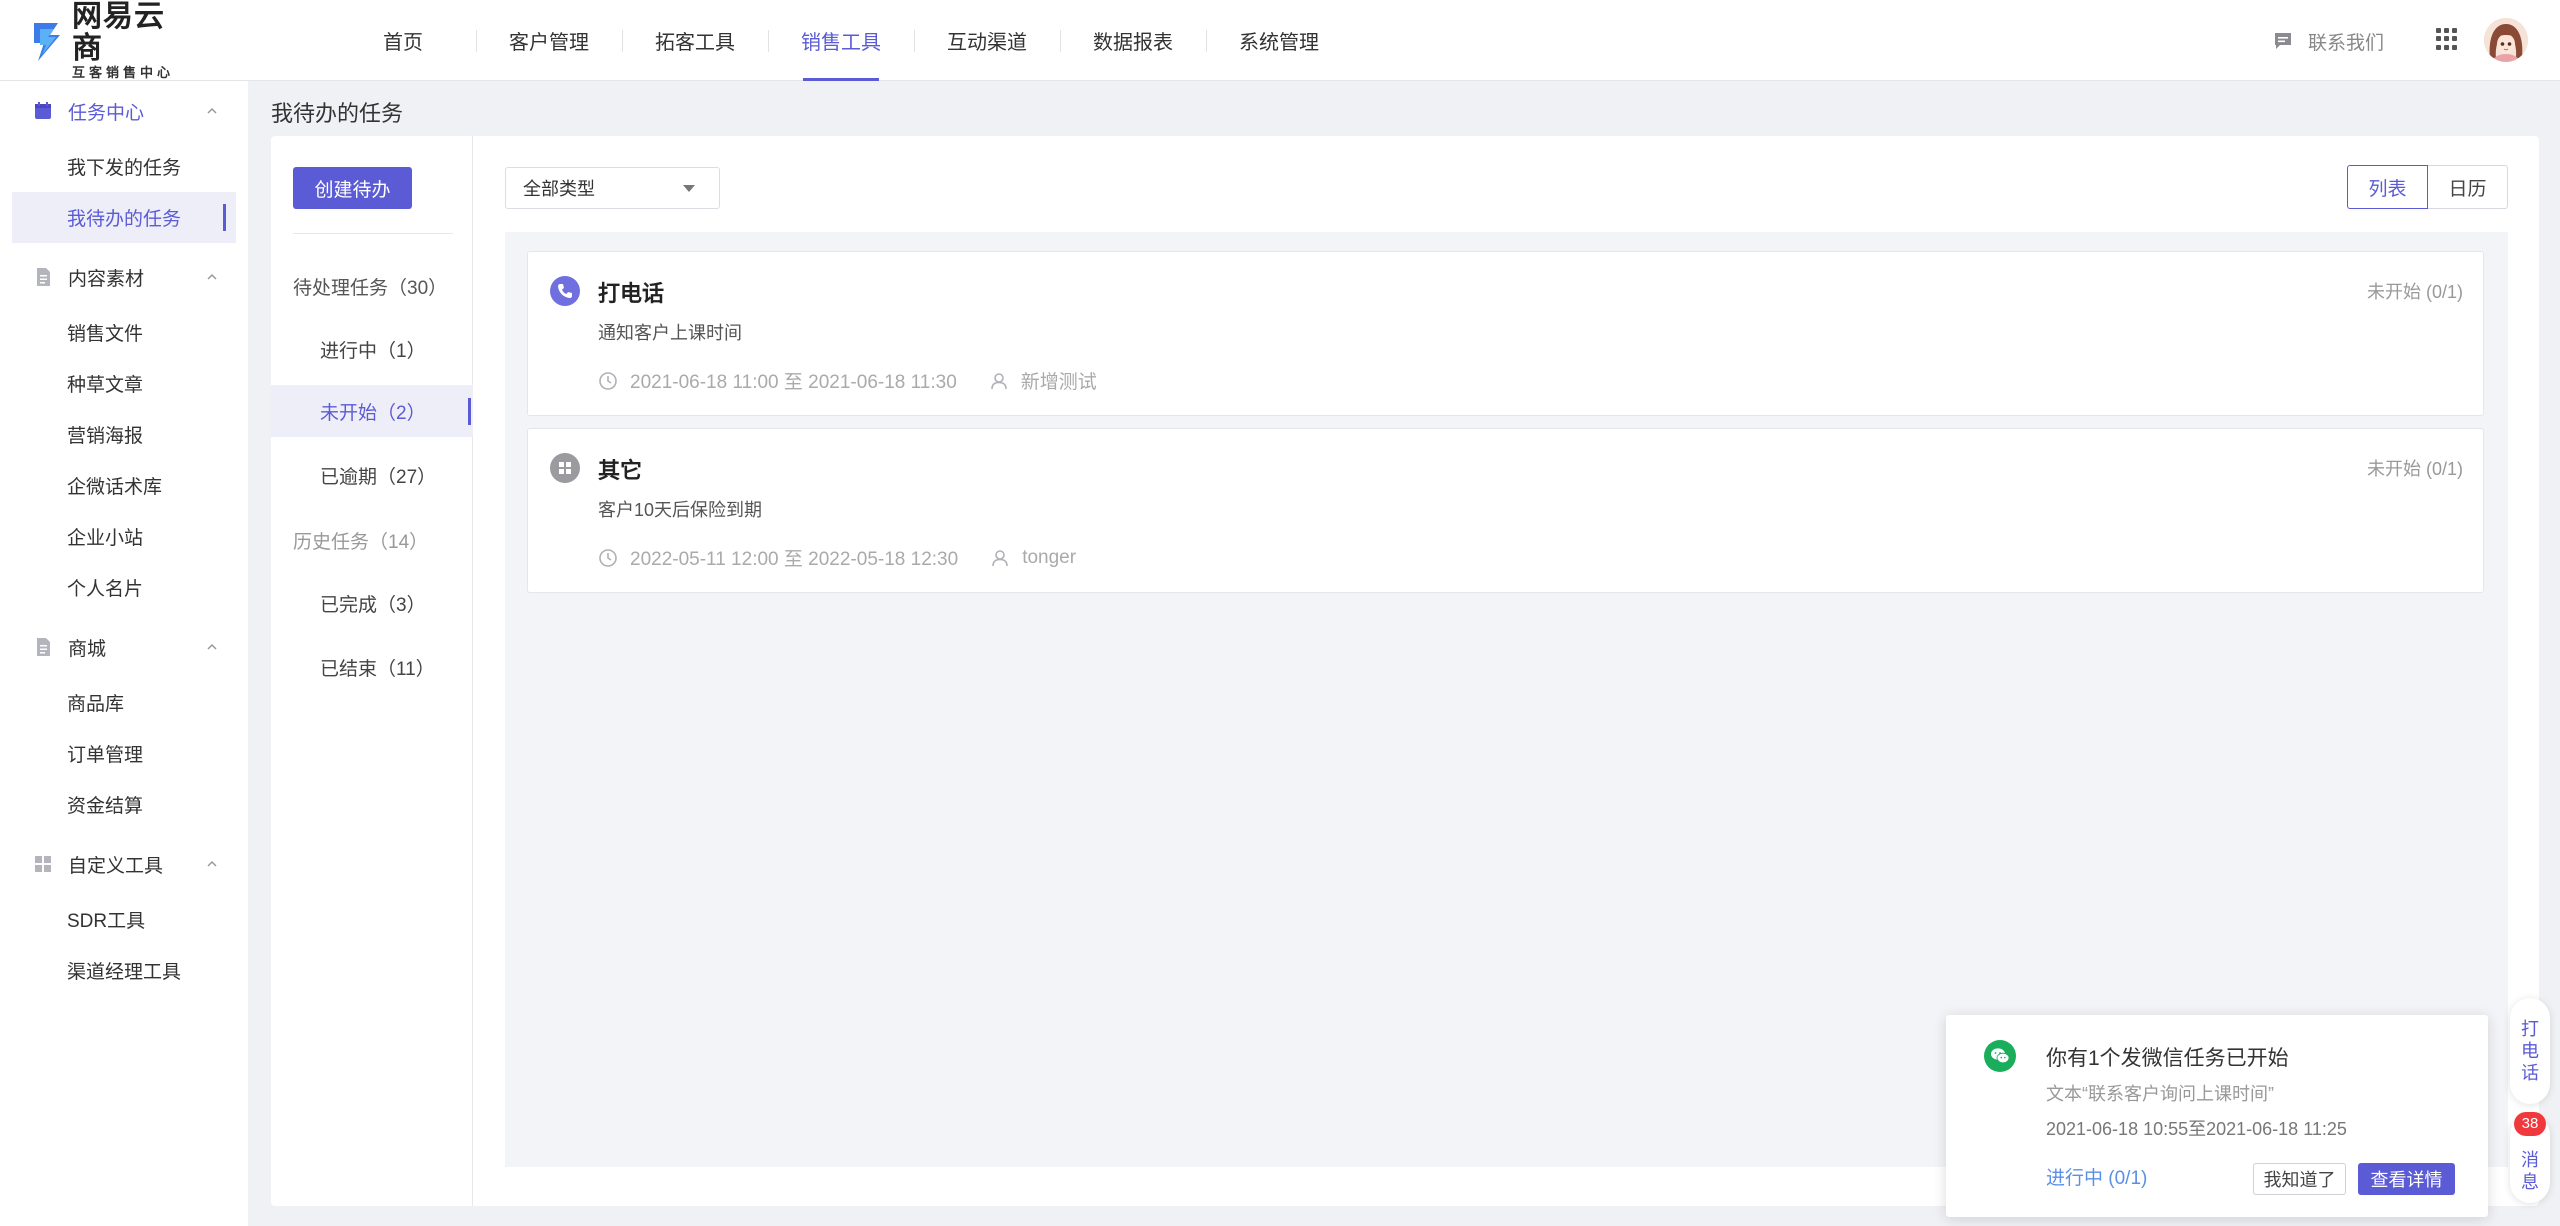 This screenshot has width=2560, height=1226. What do you see at coordinates (124, 804) in the screenshot?
I see `sidebar-item-settlement: 资金结算` at bounding box center [124, 804].